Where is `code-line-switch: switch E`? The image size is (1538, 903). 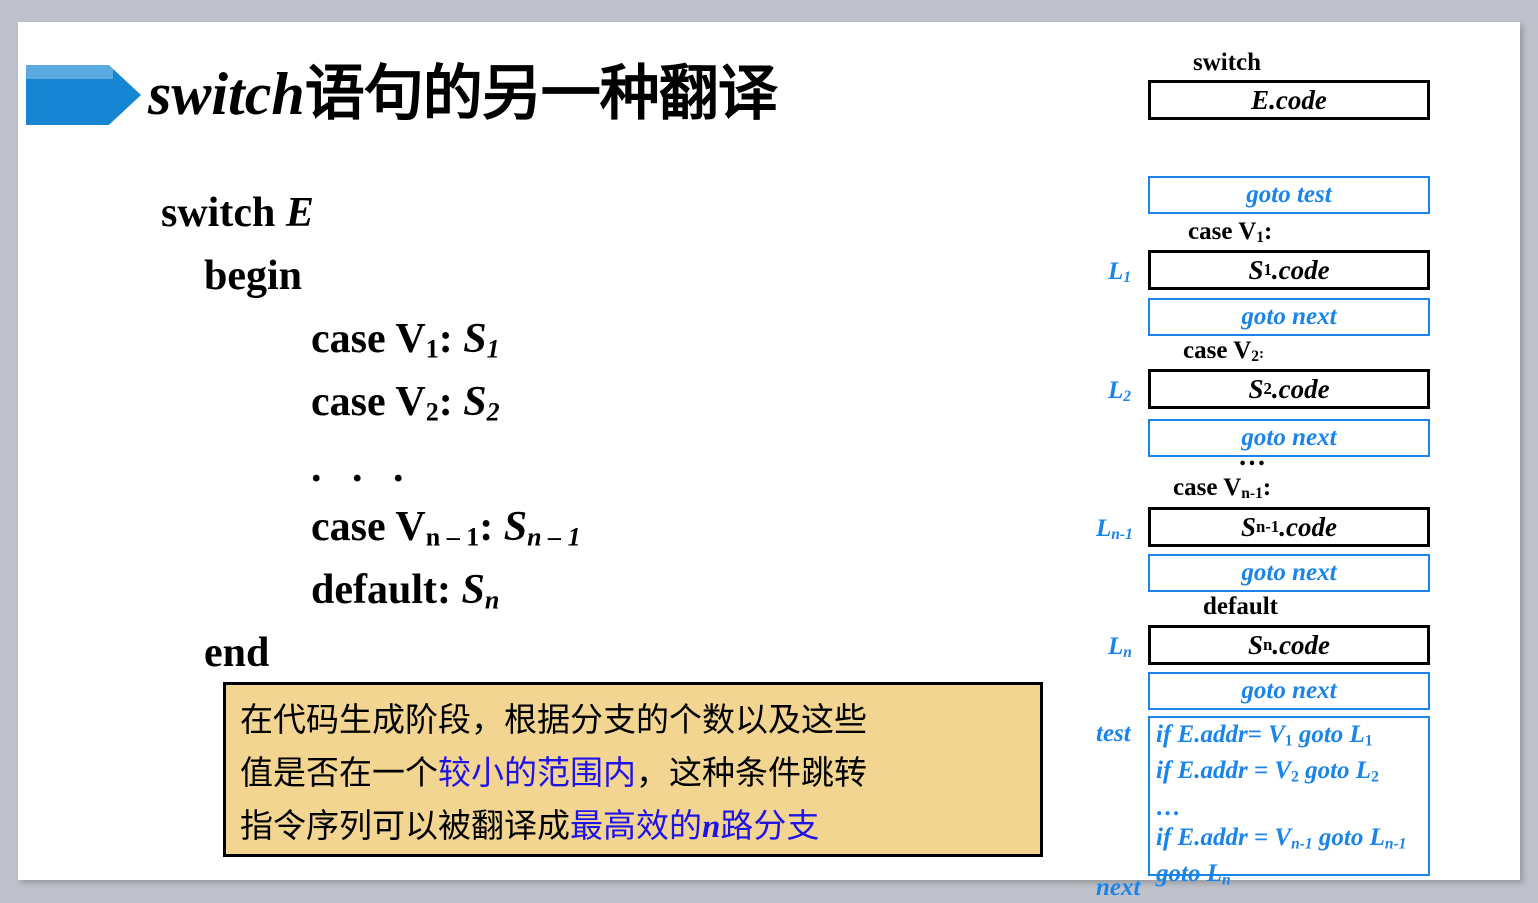 code-line-switch: switch E is located at coordinates (237, 213).